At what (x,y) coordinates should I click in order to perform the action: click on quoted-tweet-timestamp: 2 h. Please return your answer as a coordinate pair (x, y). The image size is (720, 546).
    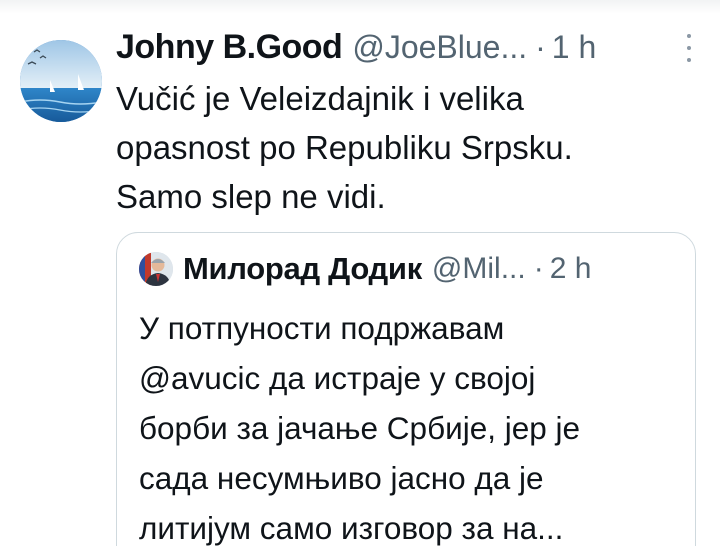
    Looking at the image, I should click on (570, 268).